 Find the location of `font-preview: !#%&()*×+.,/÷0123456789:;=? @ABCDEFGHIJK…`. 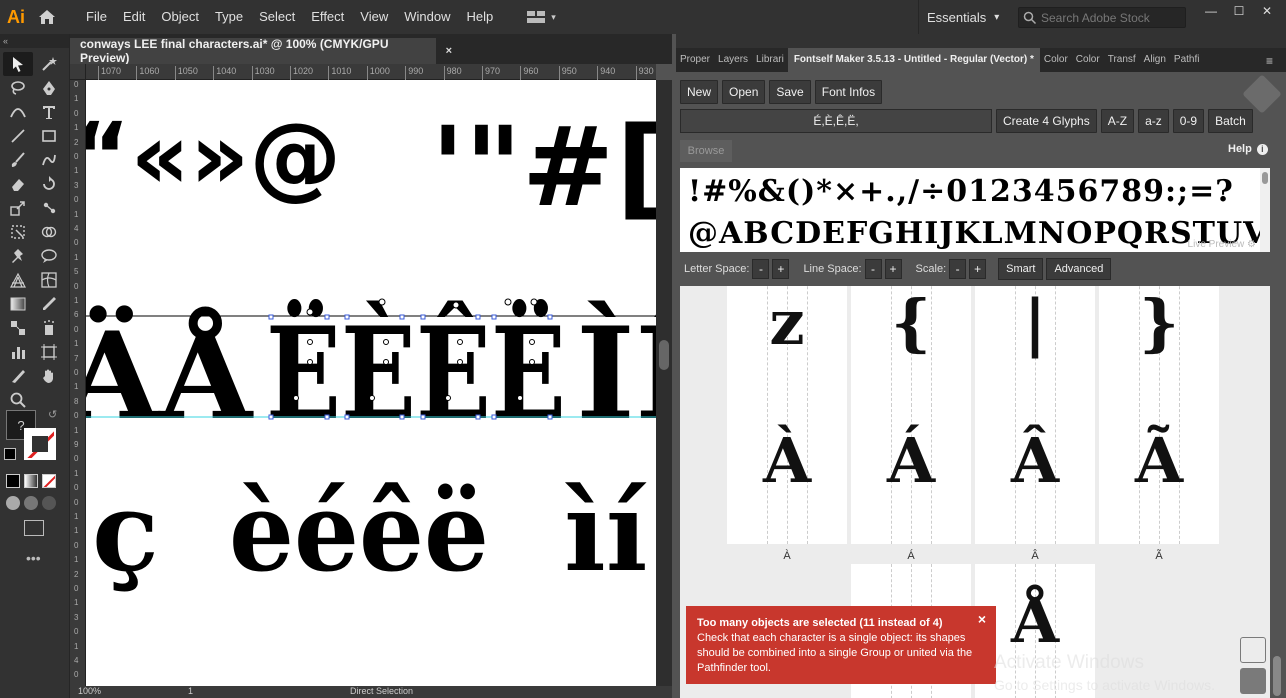

font-preview: !#%&()*×+.,/÷0123456789:;=? @ABCDEFGHIJK… is located at coordinates (975, 210).